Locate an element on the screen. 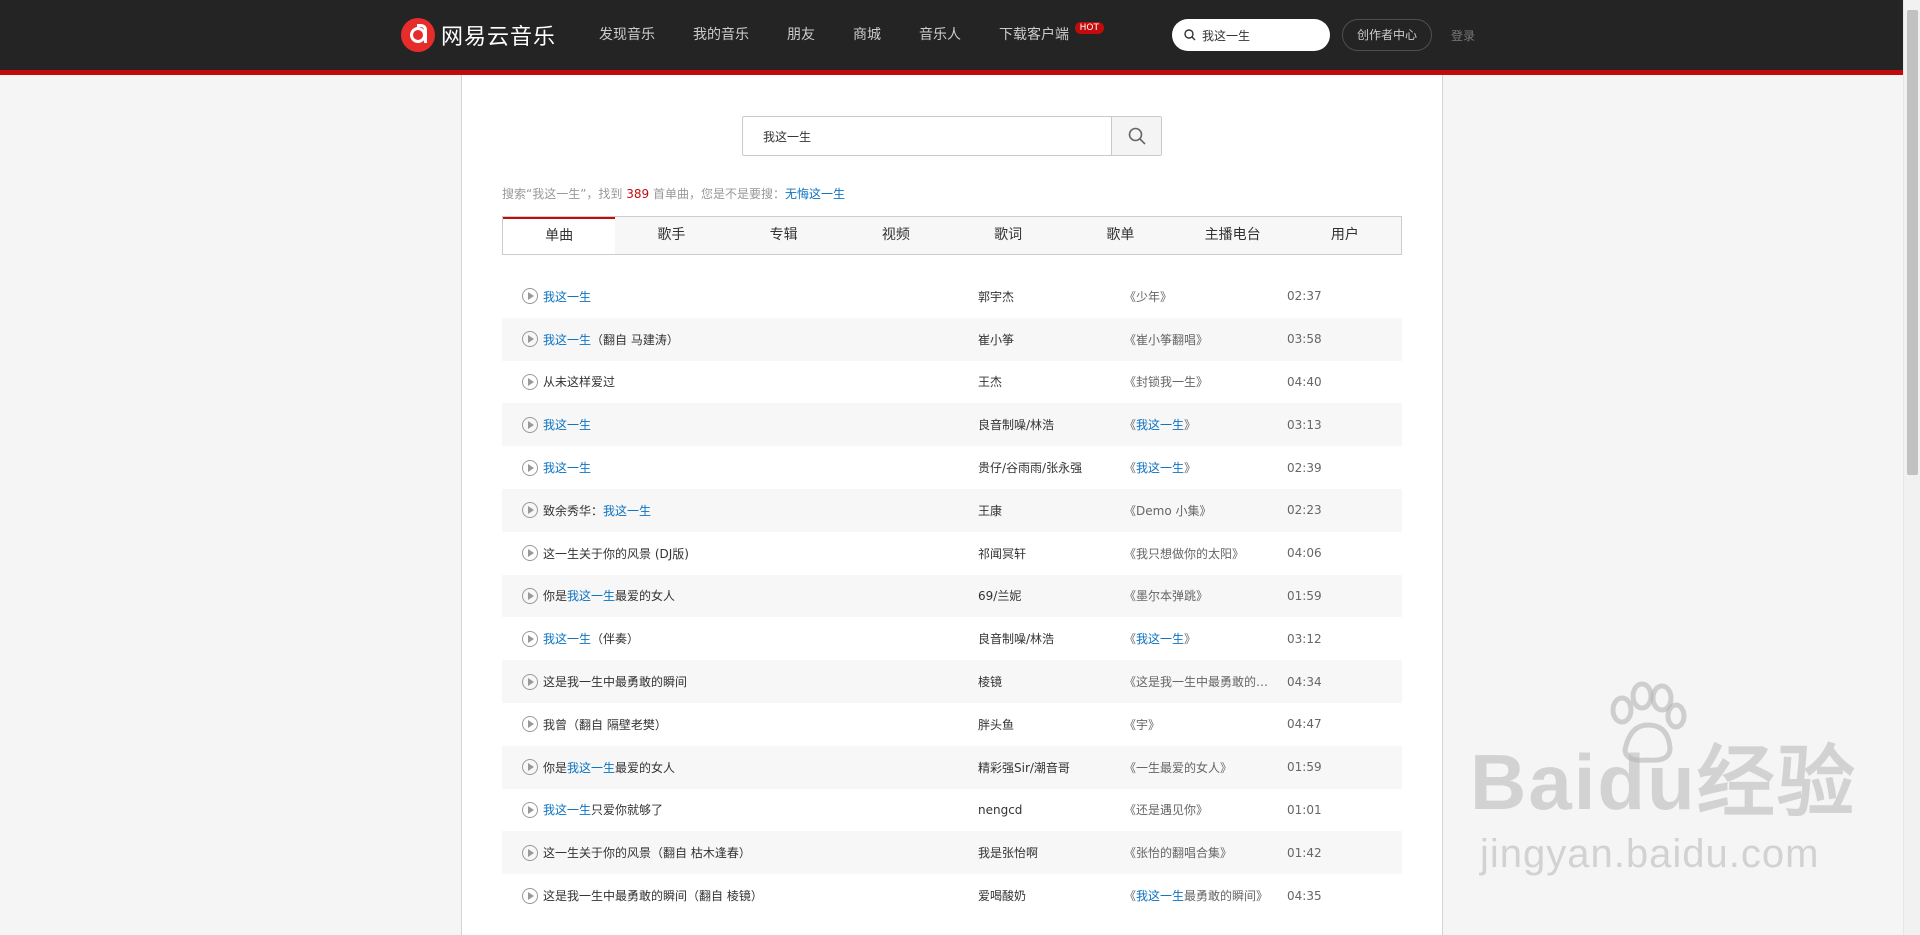 Image resolution: width=1920 pixels, height=935 pixels. song-album: 《崔小筝翻唱》 is located at coordinates (1205, 339).